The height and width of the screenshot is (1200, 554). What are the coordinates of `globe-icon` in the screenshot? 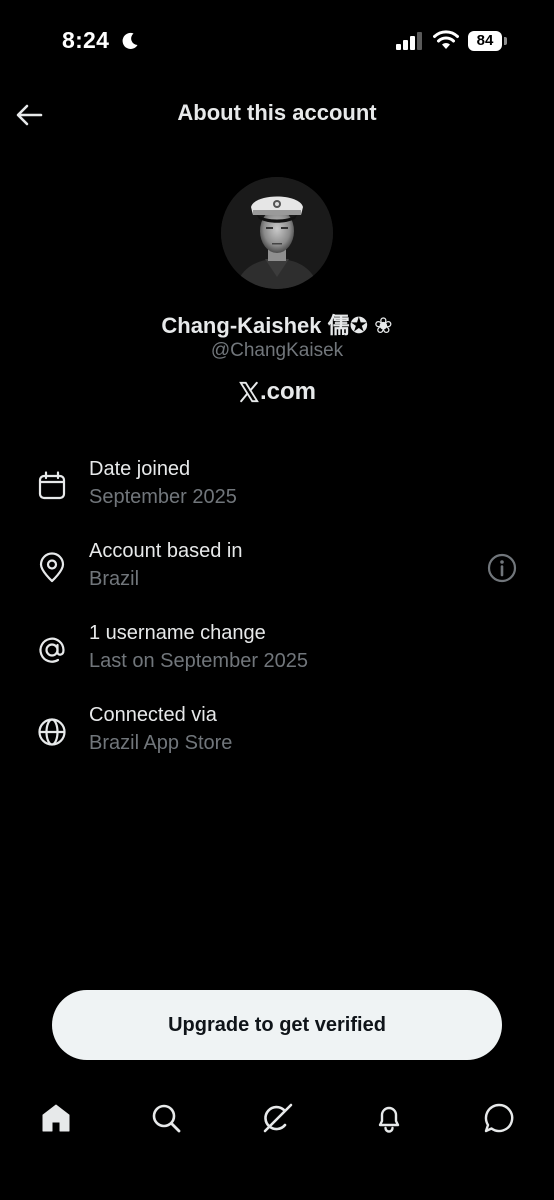 It's located at (52, 732).